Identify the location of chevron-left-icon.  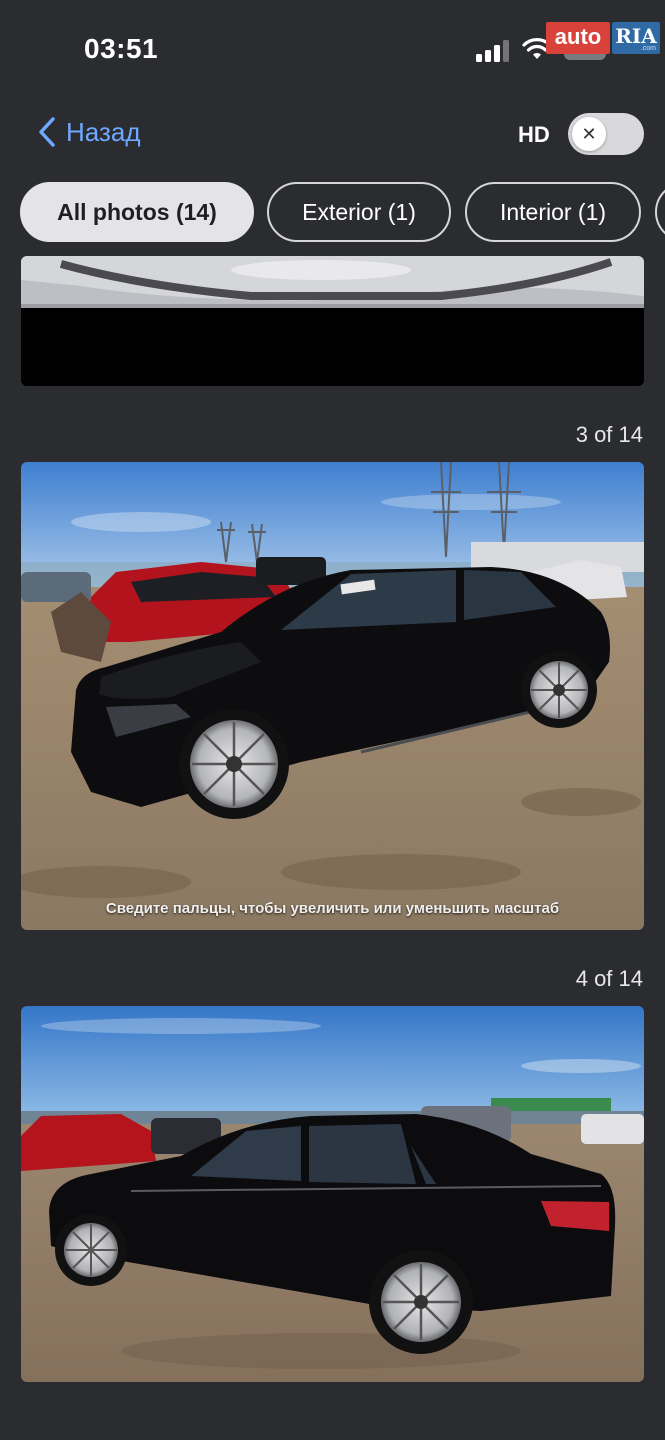
(47, 132).